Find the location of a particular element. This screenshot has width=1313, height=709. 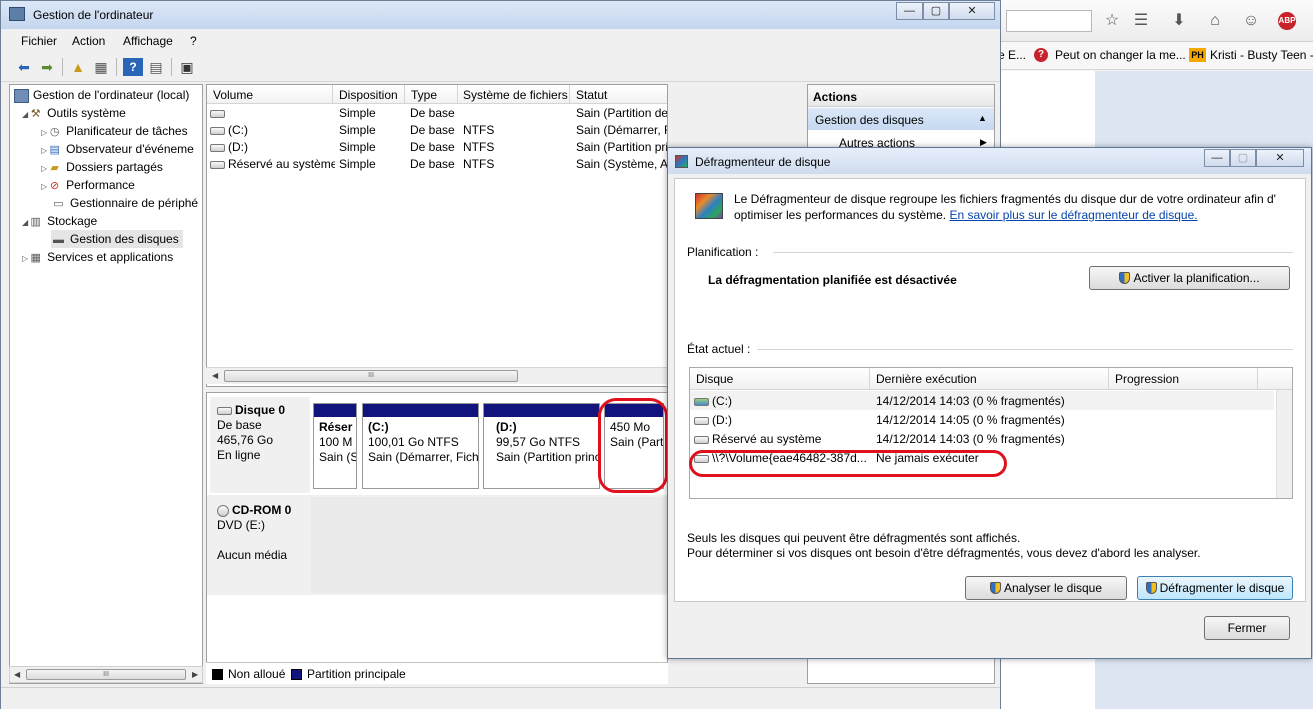

uac-shield-icon is located at coordinates (1151, 588).